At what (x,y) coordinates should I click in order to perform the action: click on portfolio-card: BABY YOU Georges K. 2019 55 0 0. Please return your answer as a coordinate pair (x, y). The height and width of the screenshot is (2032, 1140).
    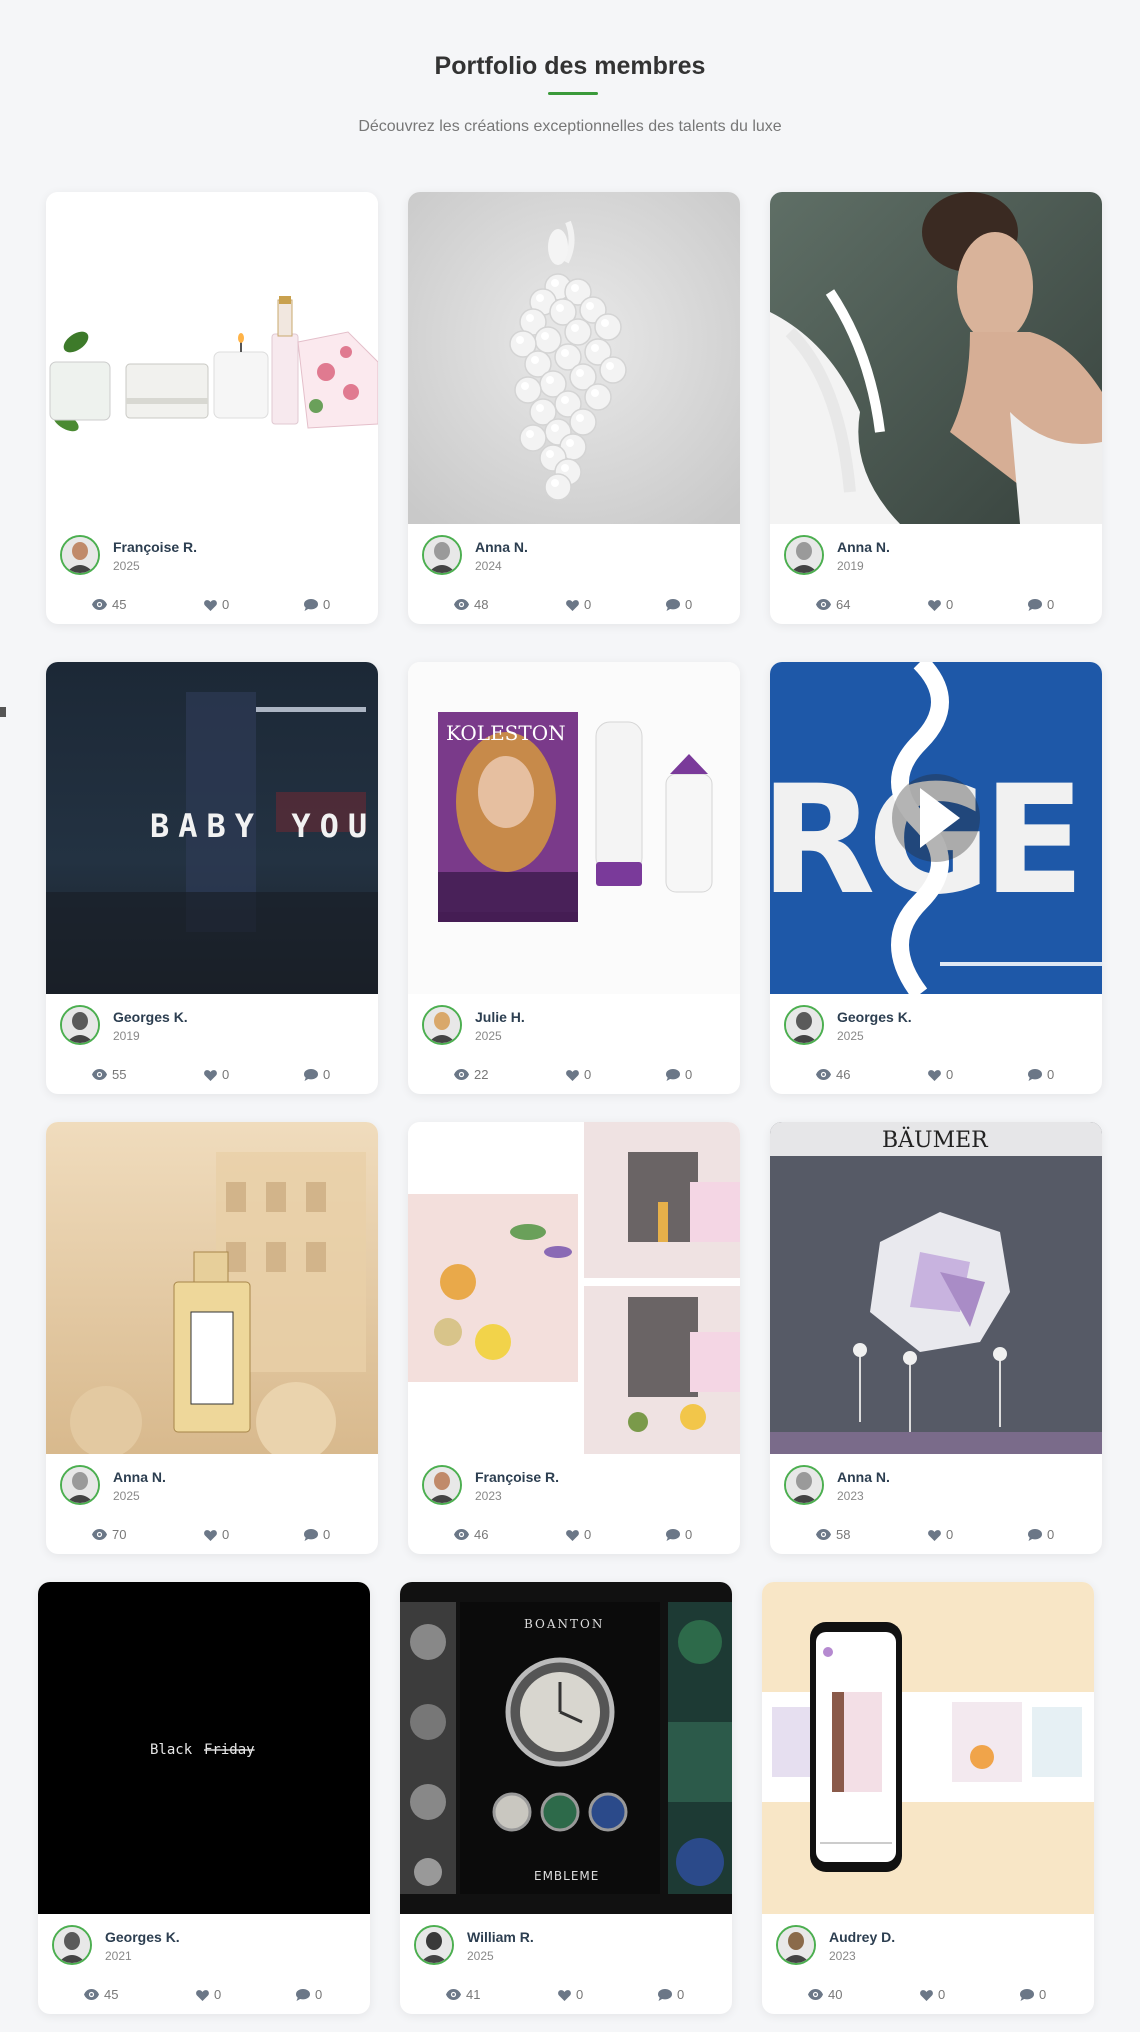
    Looking at the image, I should click on (212, 878).